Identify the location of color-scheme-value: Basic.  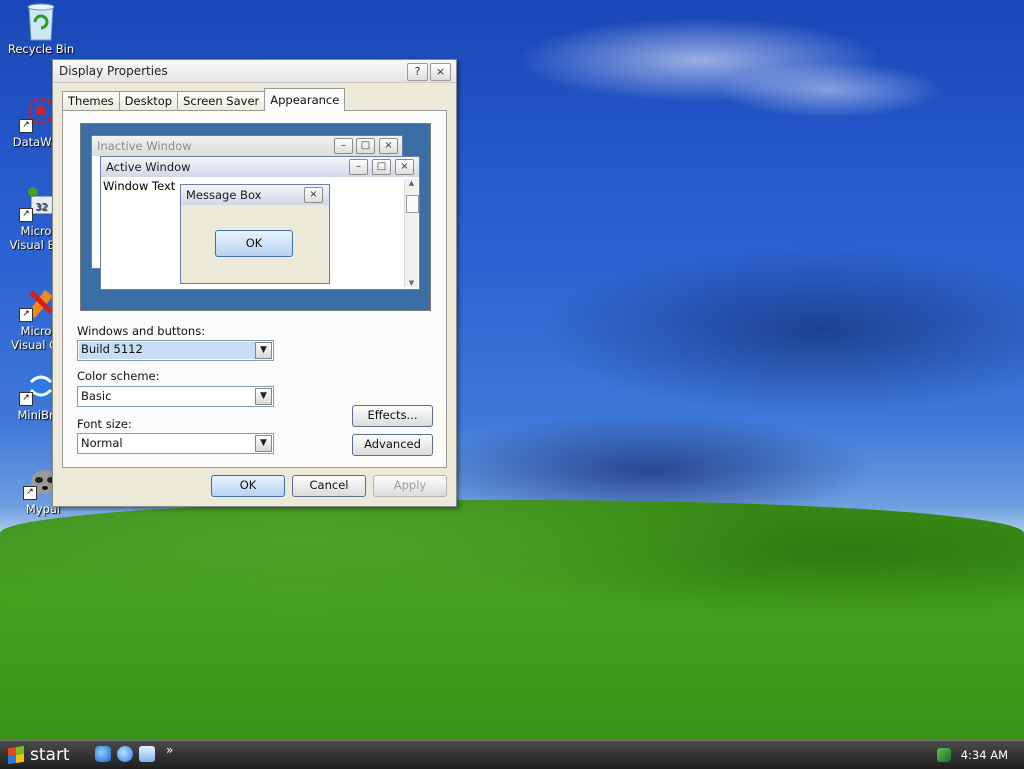
(96, 396).